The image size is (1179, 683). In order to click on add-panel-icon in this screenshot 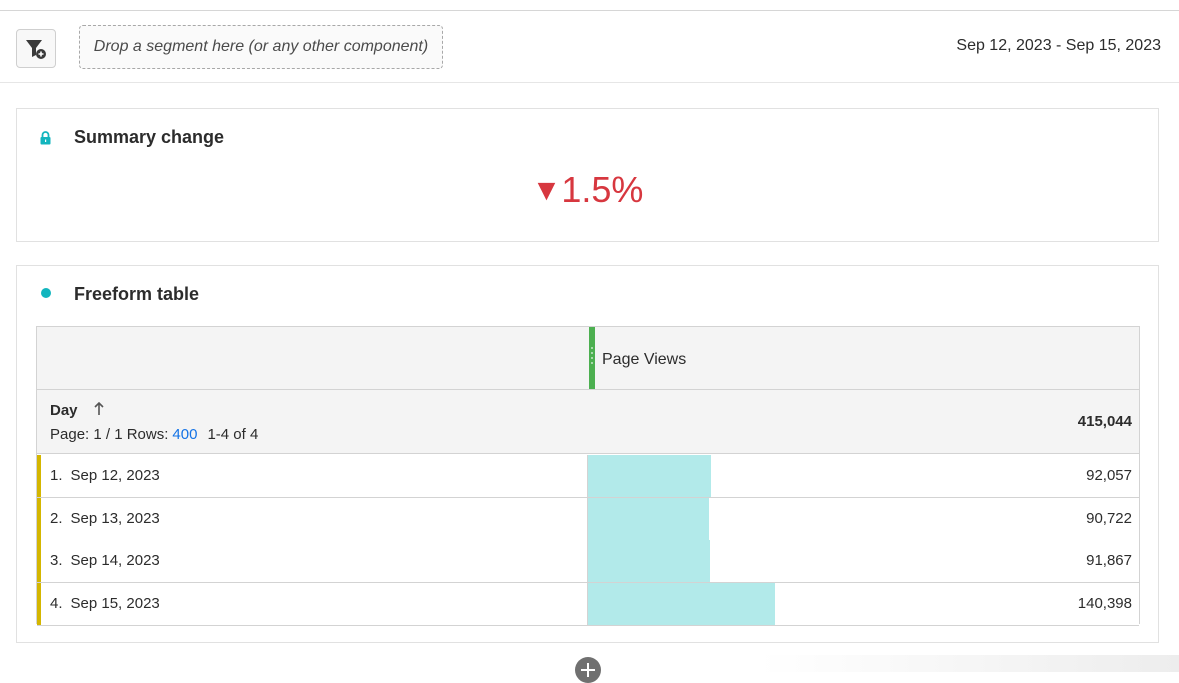, I will do `click(588, 670)`.